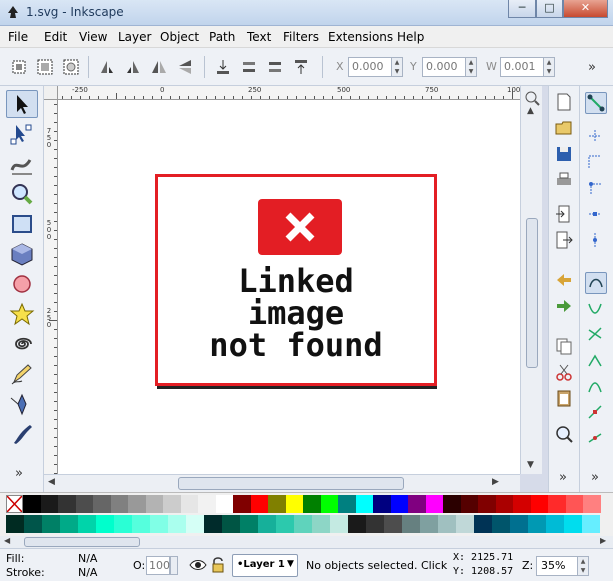 Image resolution: width=613 pixels, height=581 pixels. What do you see at coordinates (22, 434) in the screenshot?
I see `calligraphy-tool` at bounding box center [22, 434].